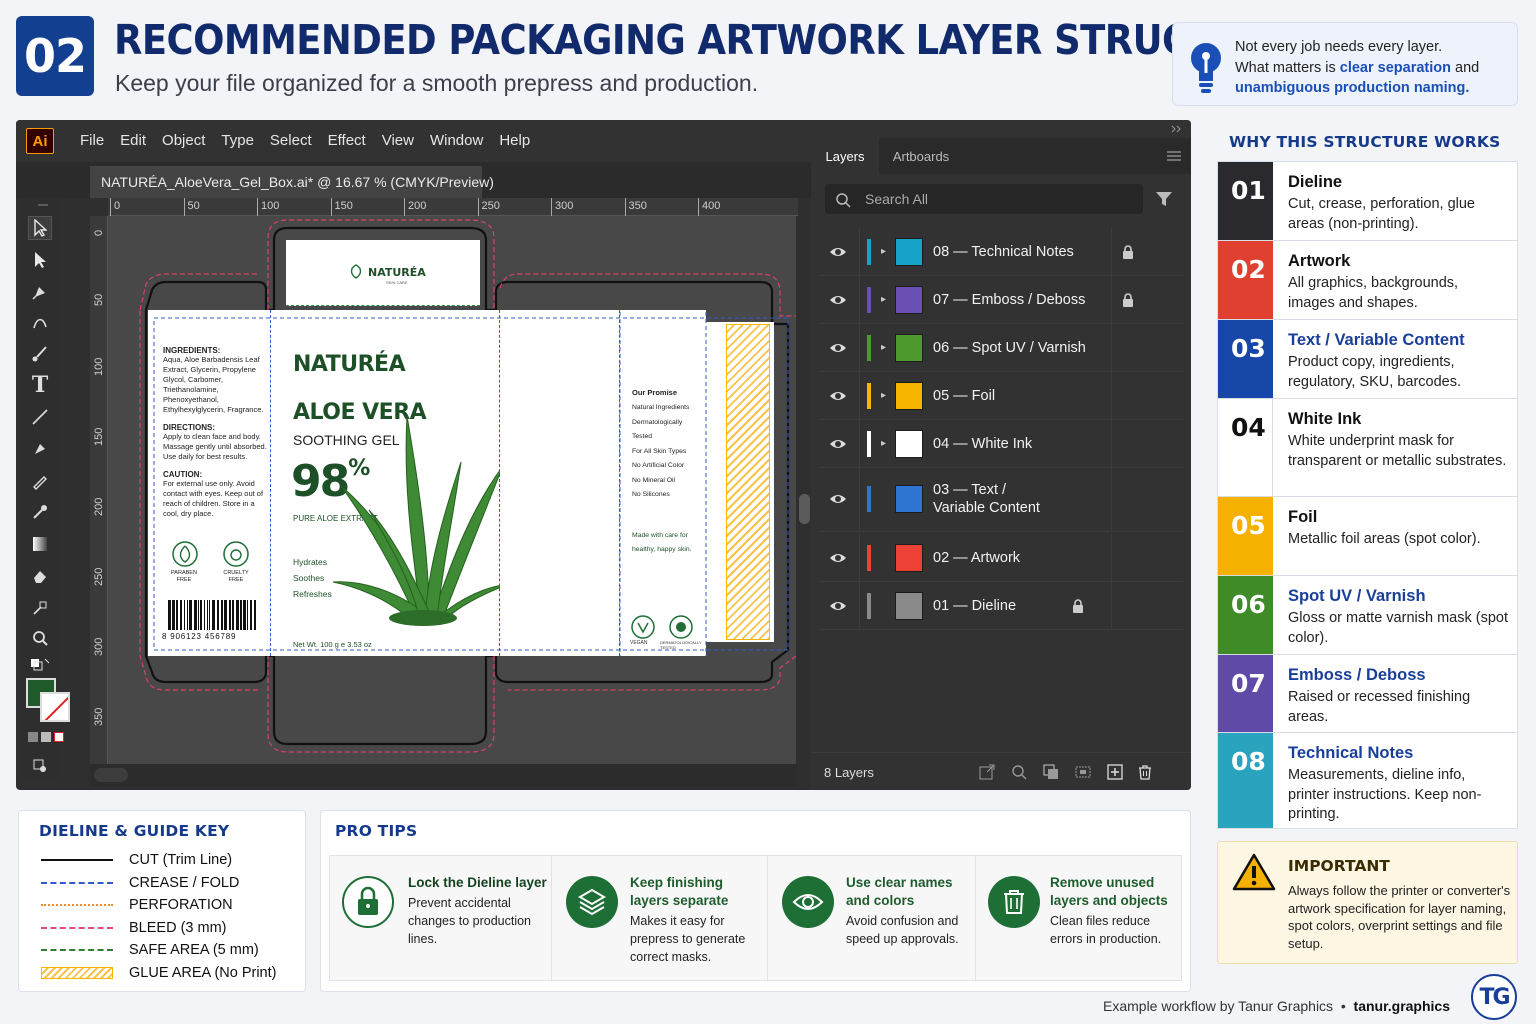  Describe the element at coordinates (55, 707) in the screenshot. I see `stroke-color-swatch` at that location.